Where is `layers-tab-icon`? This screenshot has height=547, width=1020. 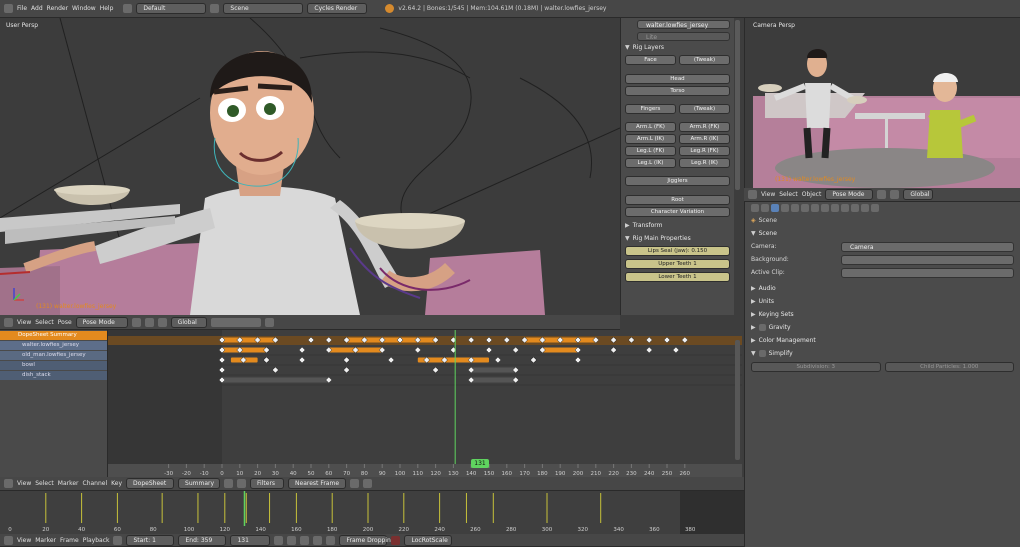 layers-tab-icon is located at coordinates (765, 208).